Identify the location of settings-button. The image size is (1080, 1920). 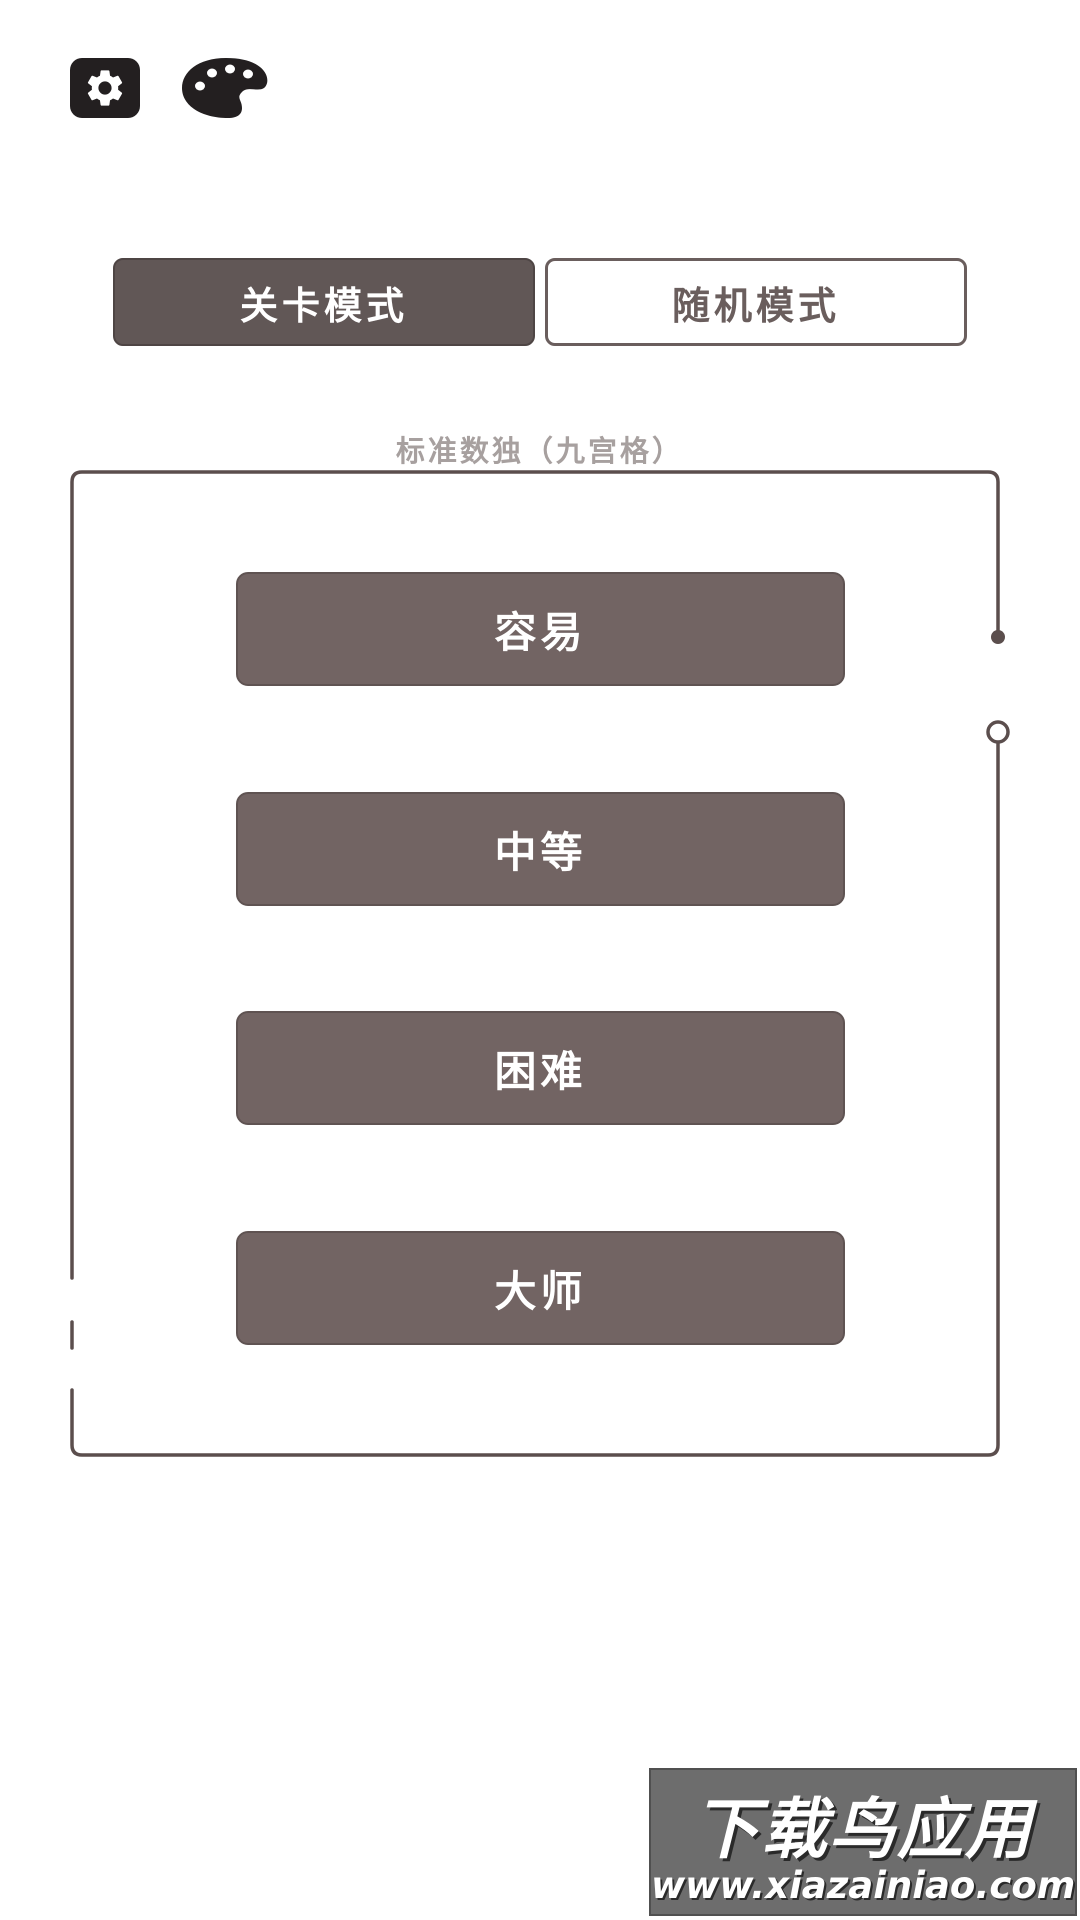
(105, 88).